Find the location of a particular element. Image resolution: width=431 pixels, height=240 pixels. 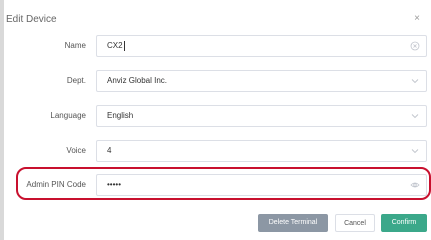

name-row: Name CX2 is located at coordinates (217, 46).